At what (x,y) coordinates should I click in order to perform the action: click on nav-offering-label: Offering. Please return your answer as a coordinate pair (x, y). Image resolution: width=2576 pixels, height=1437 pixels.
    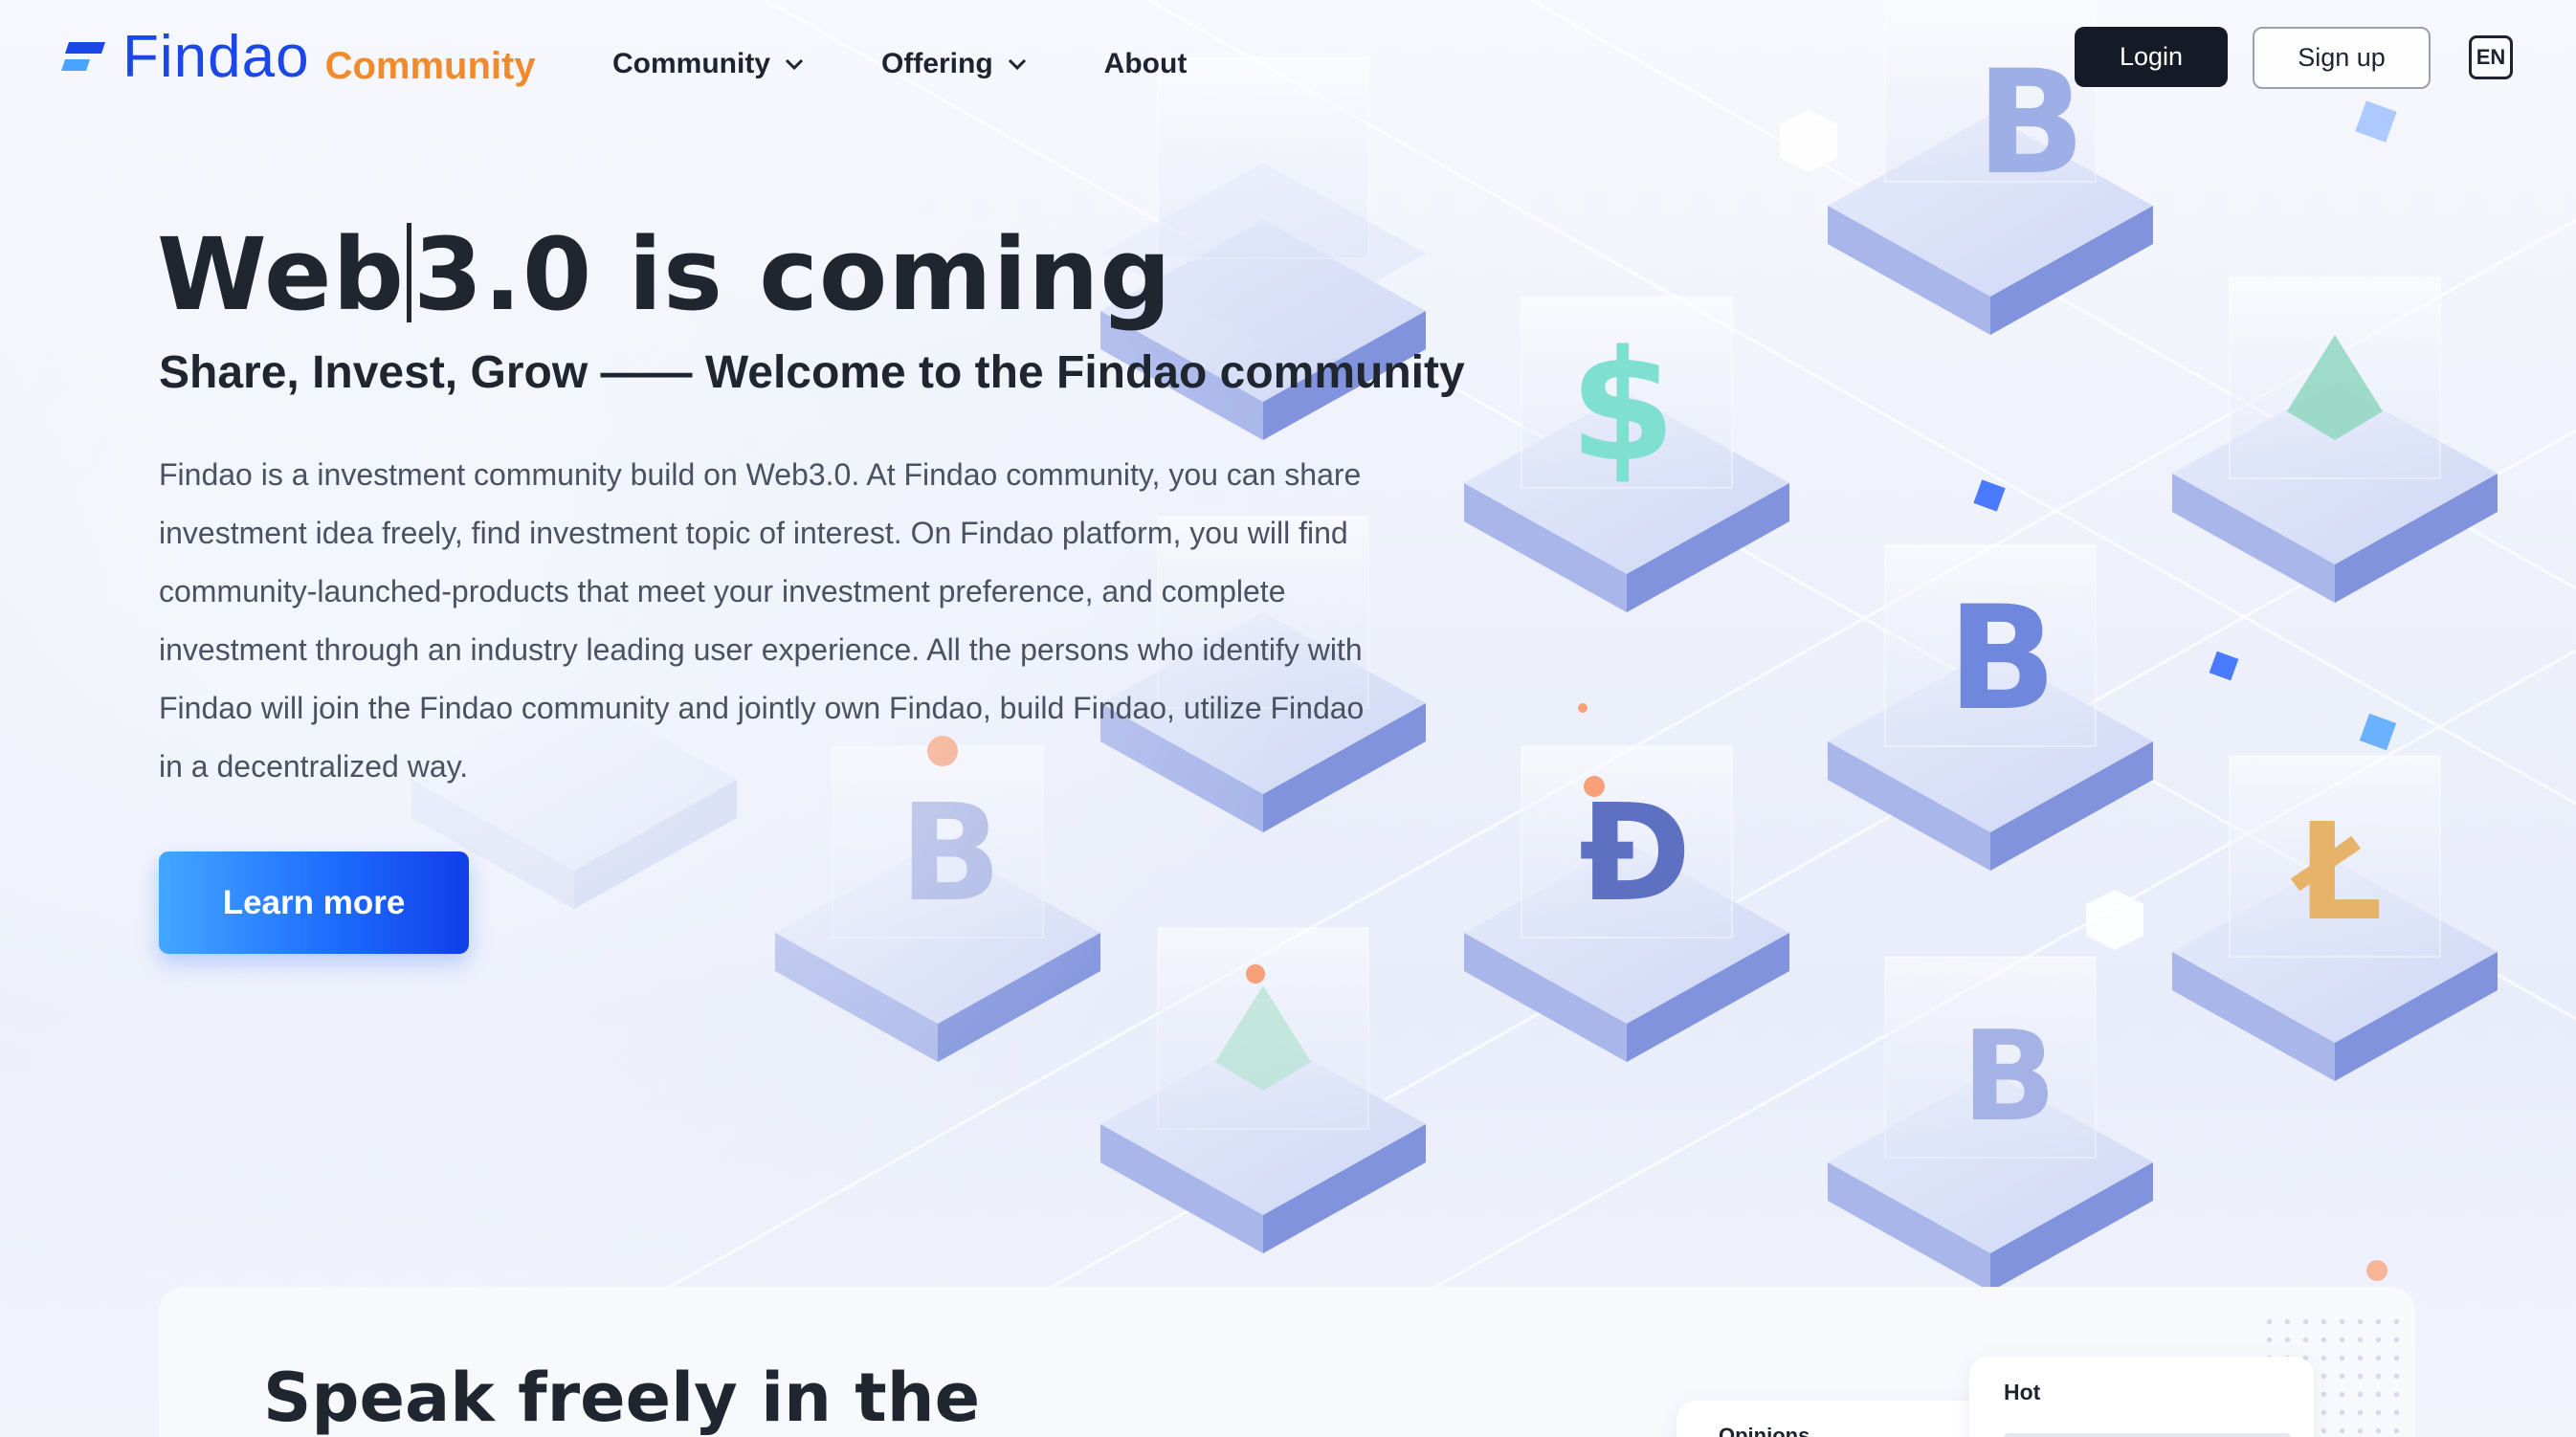
    Looking at the image, I should click on (937, 63).